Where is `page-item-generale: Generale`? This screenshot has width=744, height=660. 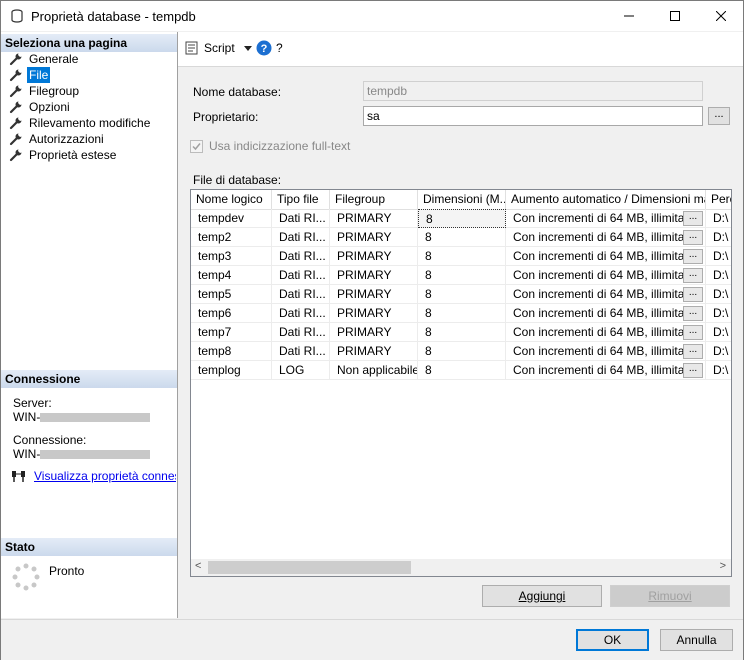 page-item-generale: Generale is located at coordinates (44, 59).